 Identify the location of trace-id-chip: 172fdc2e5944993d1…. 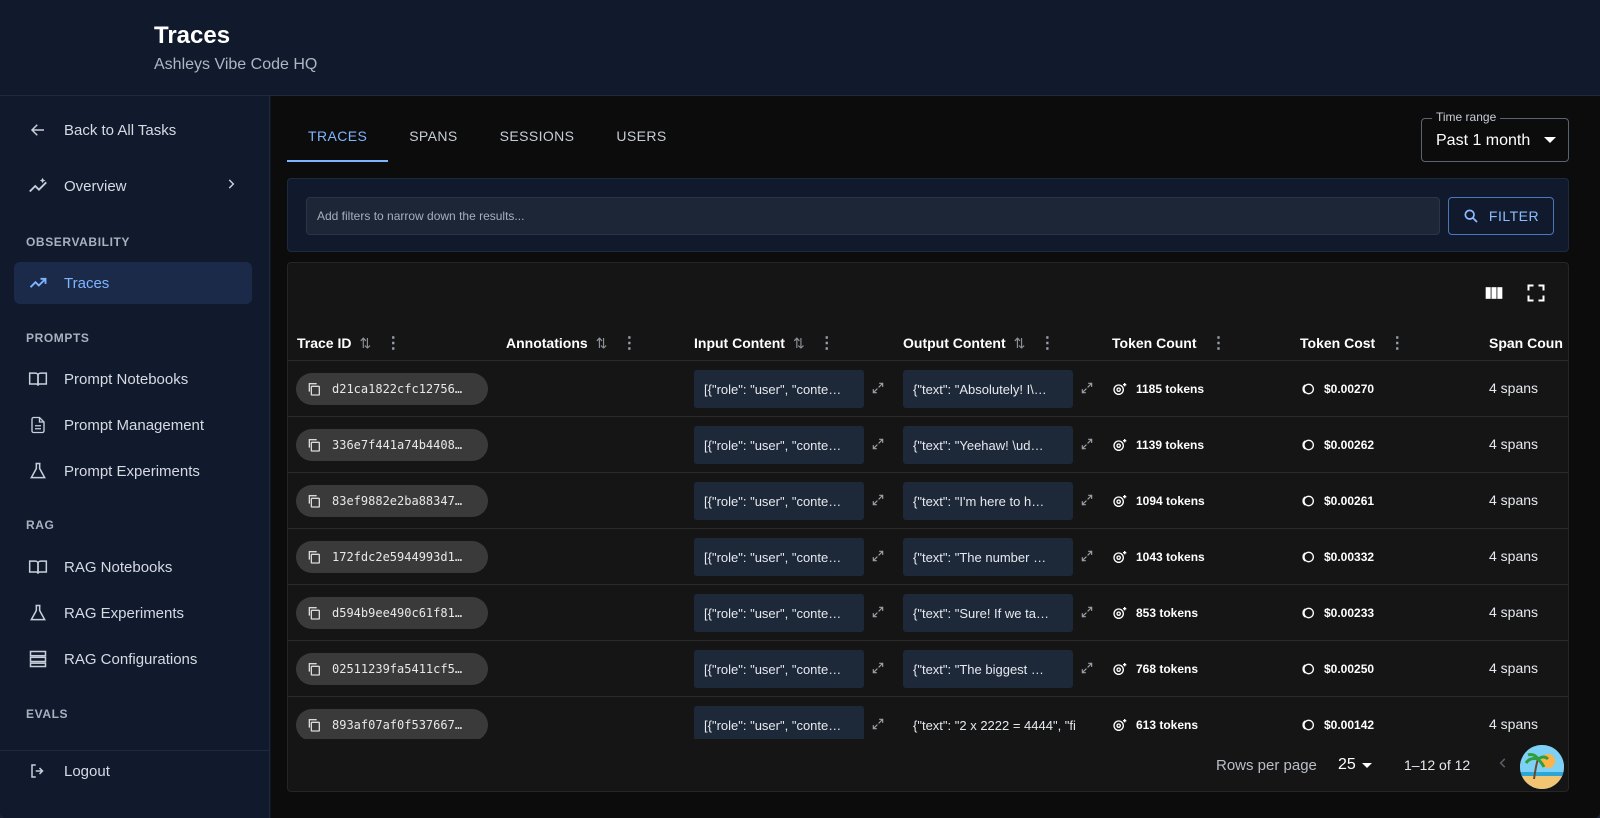
(392, 557).